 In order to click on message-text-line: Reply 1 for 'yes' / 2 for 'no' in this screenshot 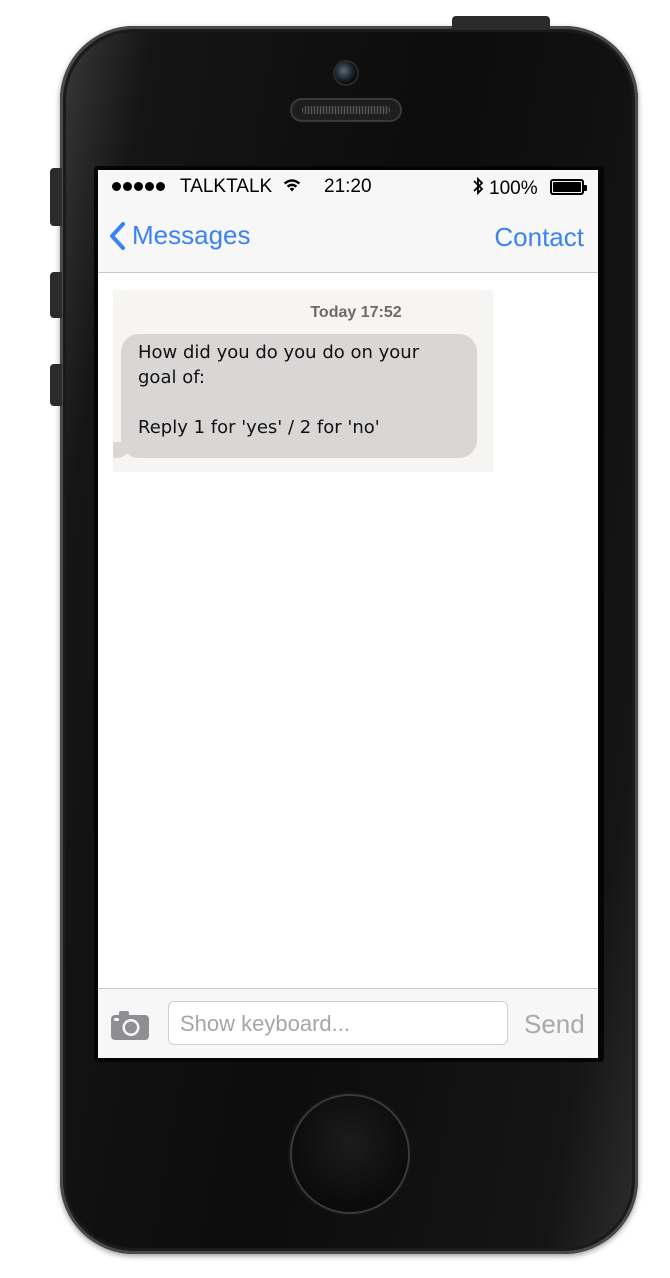, I will do `click(259, 427)`.